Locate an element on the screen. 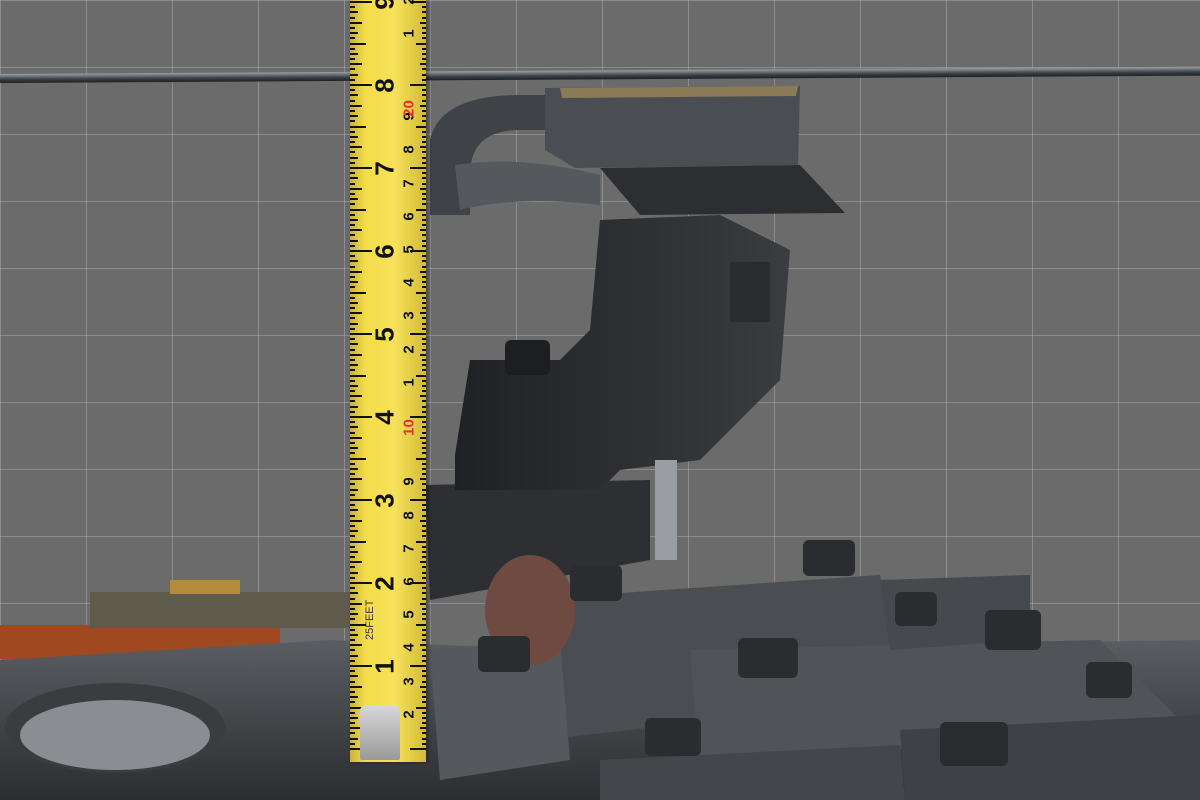  tape-sub-label: 2 is located at coordinates (409, 2).